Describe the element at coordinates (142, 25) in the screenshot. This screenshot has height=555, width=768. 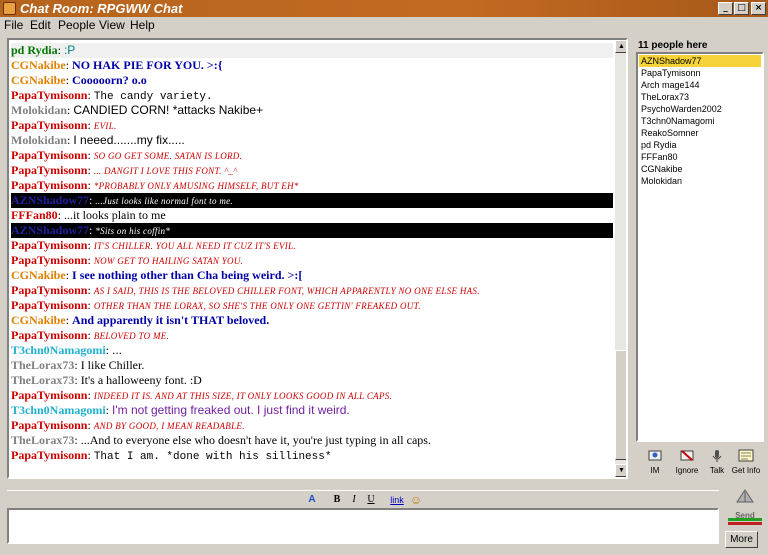
I see `menu-help: Help` at that location.